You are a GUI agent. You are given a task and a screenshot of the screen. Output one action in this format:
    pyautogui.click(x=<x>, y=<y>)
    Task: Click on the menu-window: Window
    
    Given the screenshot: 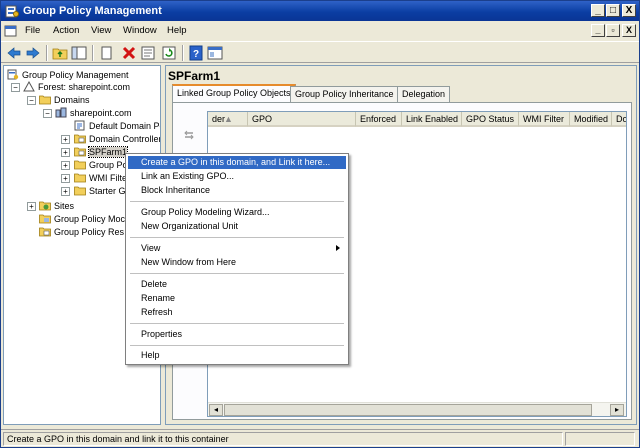 What is the action you would take?
    pyautogui.click(x=140, y=30)
    